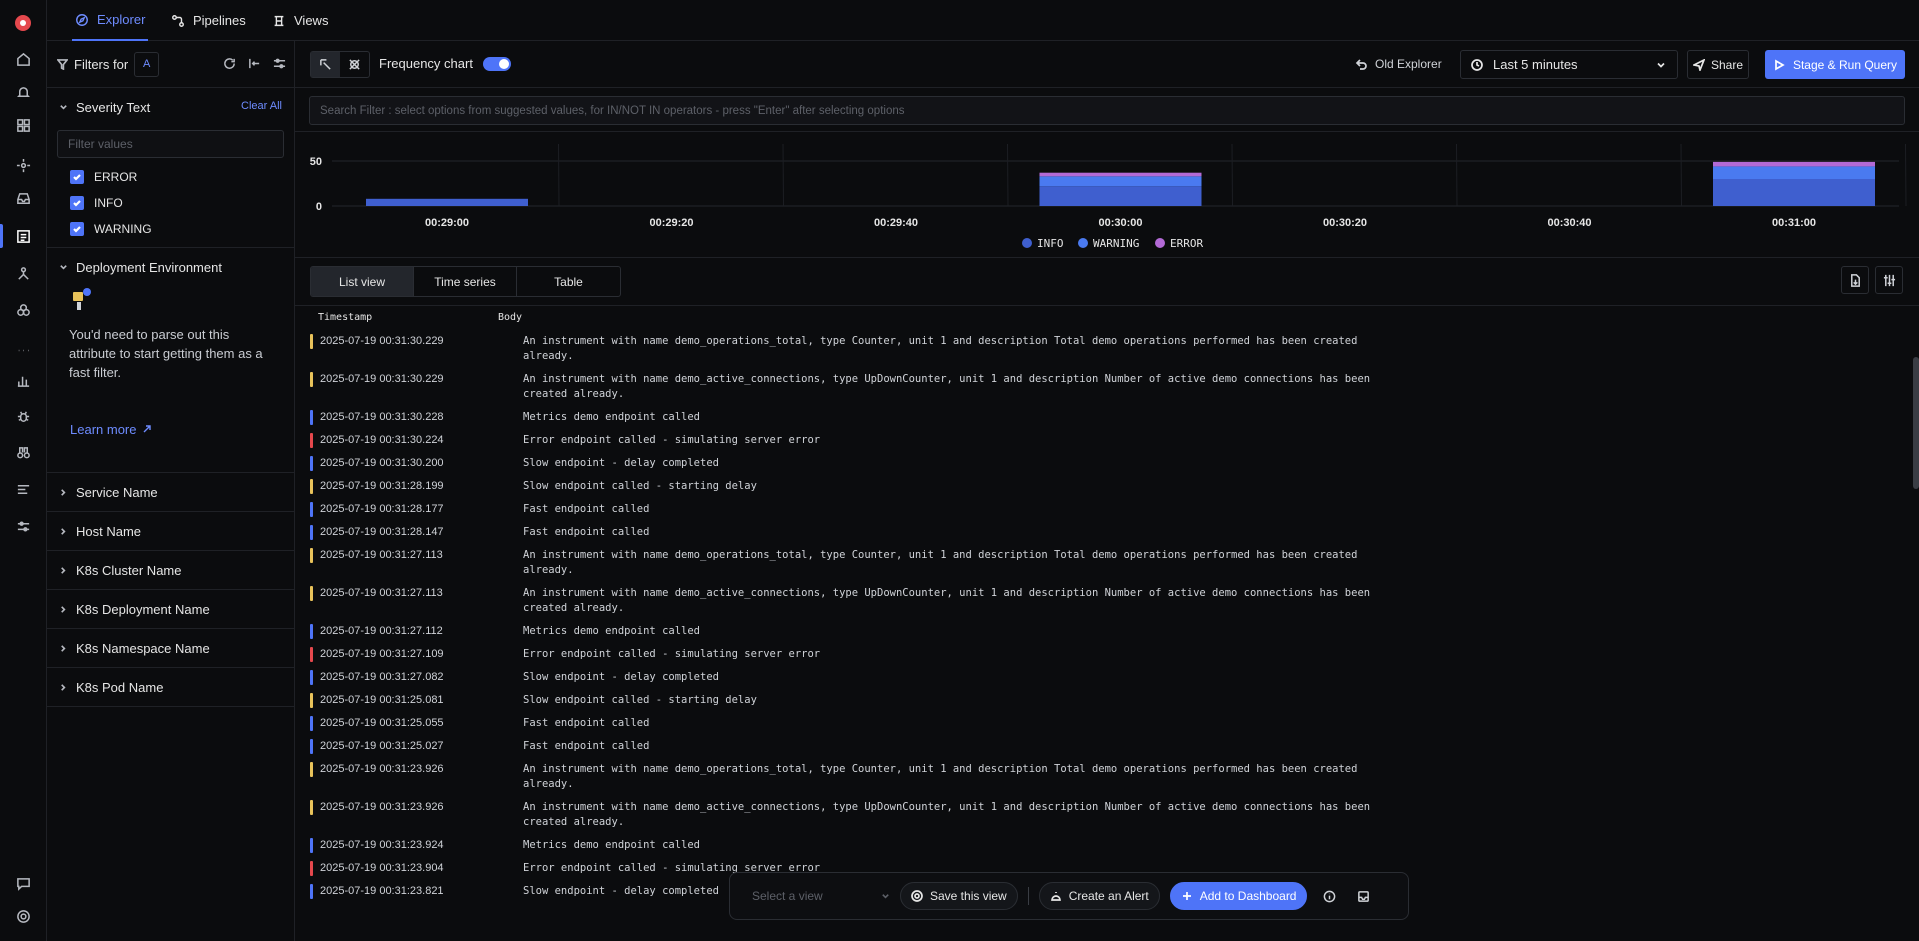 This screenshot has height=941, width=1919. Describe the element at coordinates (568, 281) in the screenshot. I see `tab-table: Table` at that location.